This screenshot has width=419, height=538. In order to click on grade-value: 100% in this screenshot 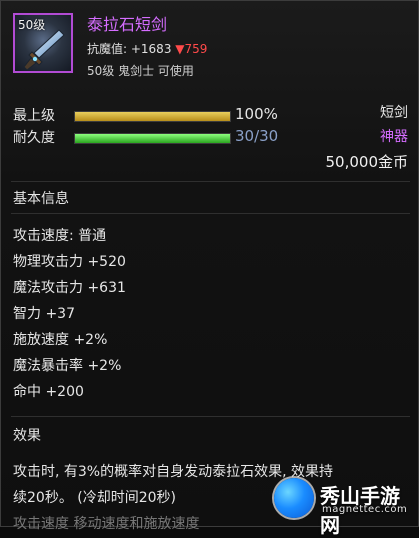, I will do `click(256, 114)`.